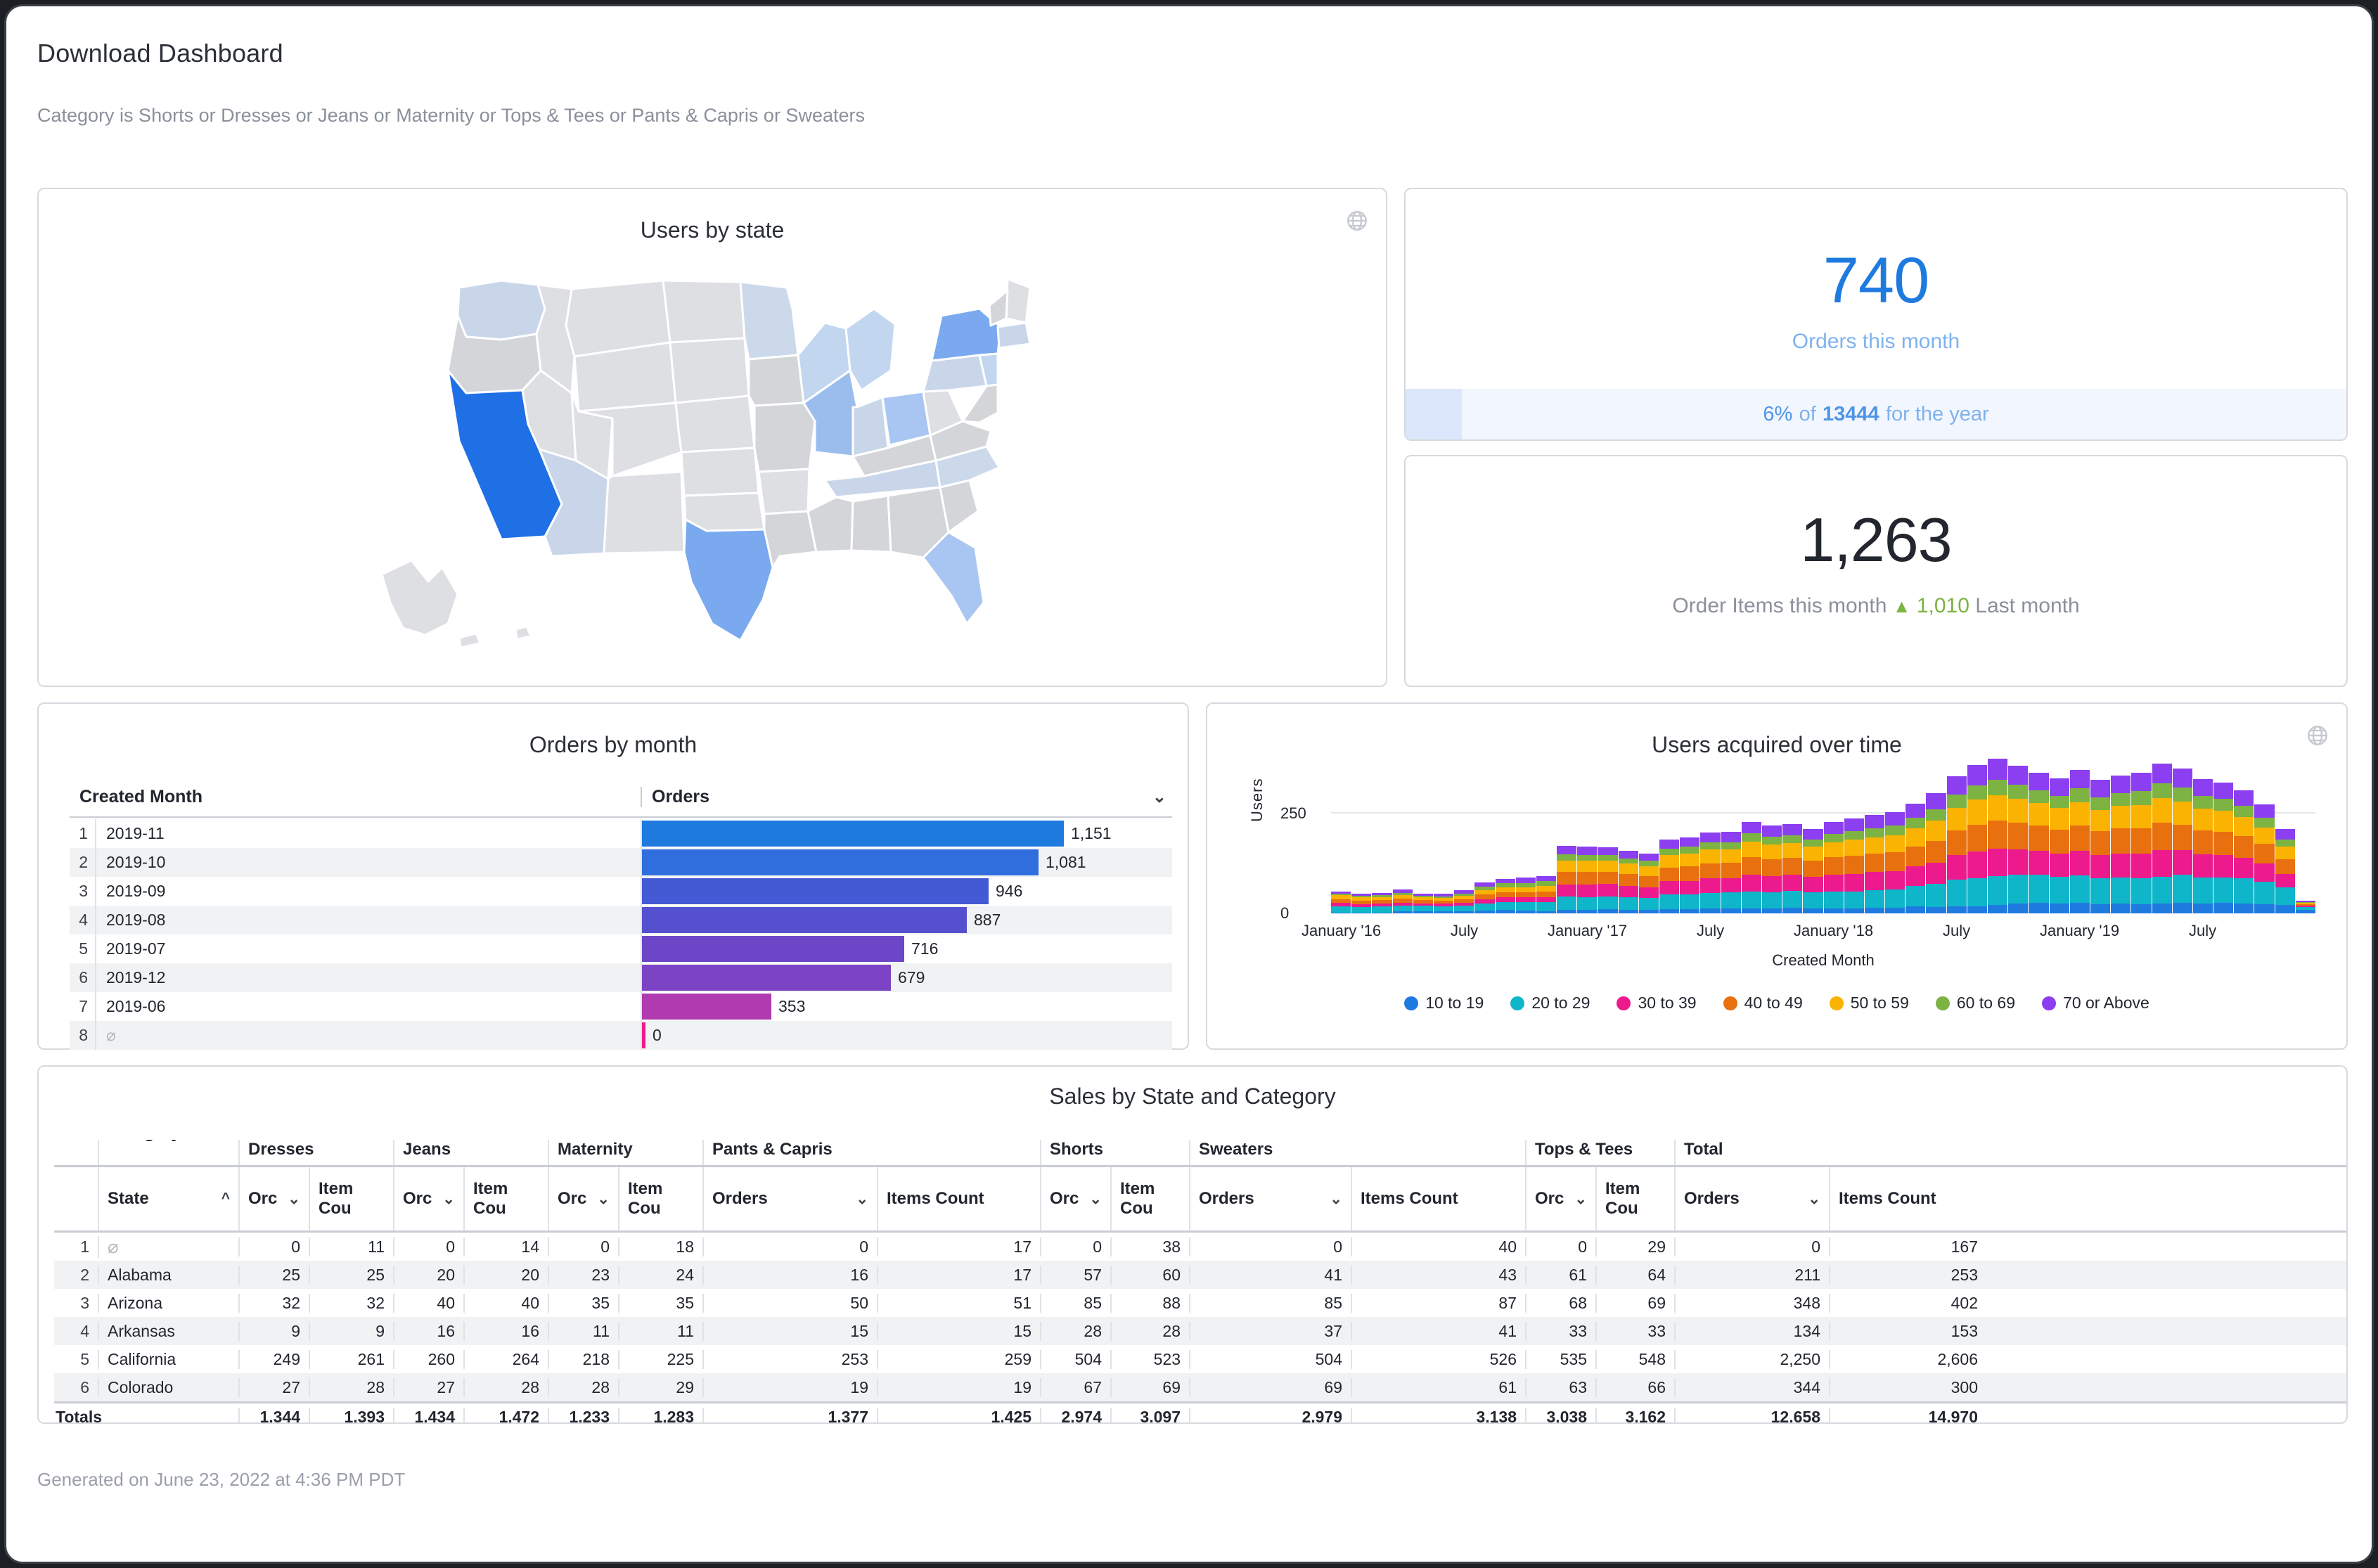 The height and width of the screenshot is (1568, 2378). What do you see at coordinates (1823, 836) in the screenshot?
I see `stacked-bar-plot` at bounding box center [1823, 836].